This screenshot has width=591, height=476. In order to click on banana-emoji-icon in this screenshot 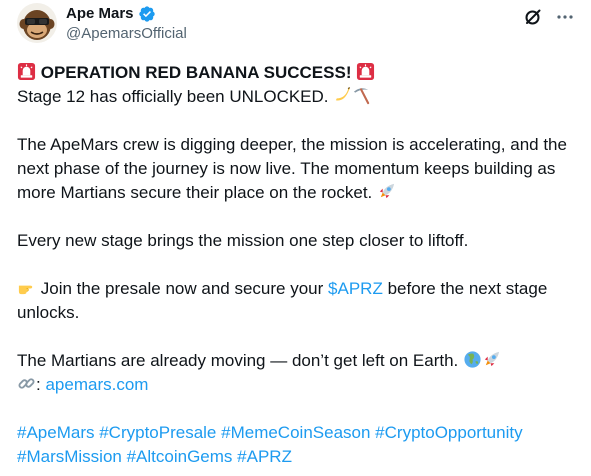, I will do `click(343, 93)`.